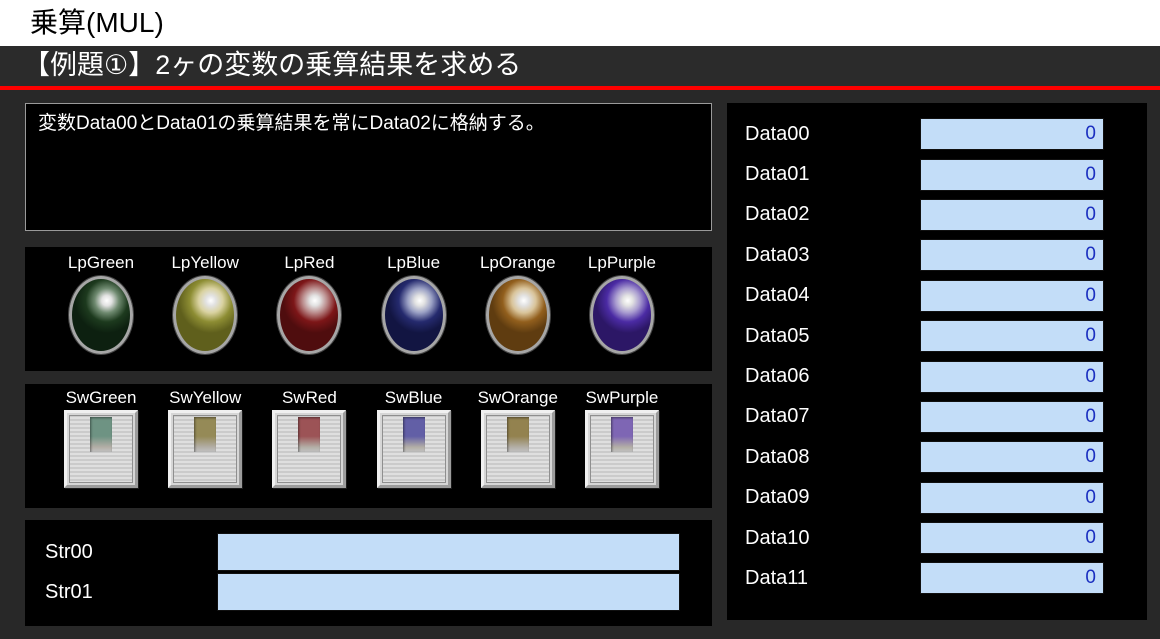 The width and height of the screenshot is (1160, 639). I want to click on lamp-label-purple: LpPurple, so click(621, 262).